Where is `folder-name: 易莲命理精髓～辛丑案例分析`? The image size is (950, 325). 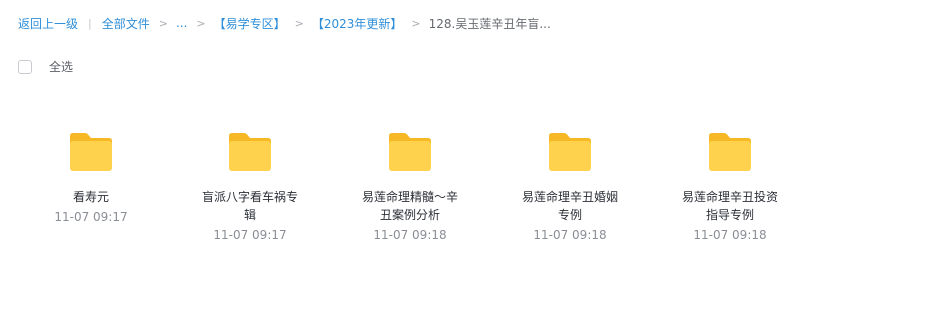
folder-name: 易莲命理精髓～辛丑案例分析 is located at coordinates (410, 206).